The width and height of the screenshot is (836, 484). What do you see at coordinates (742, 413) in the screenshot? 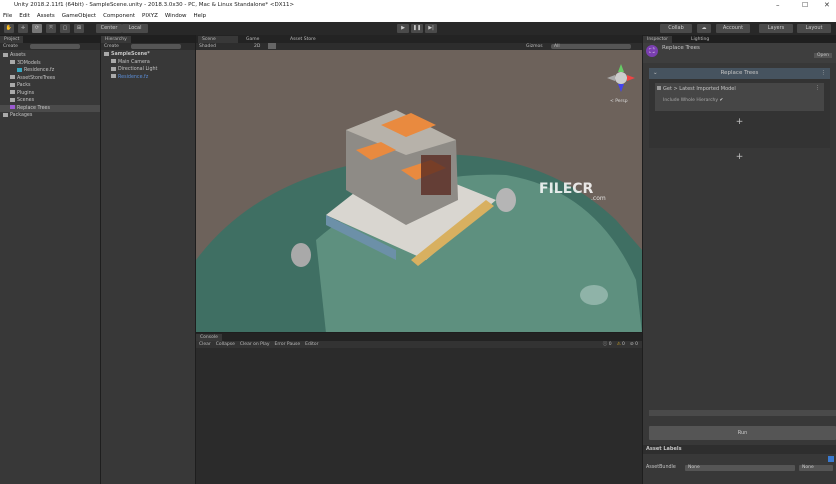
I see `progress-bar` at bounding box center [742, 413].